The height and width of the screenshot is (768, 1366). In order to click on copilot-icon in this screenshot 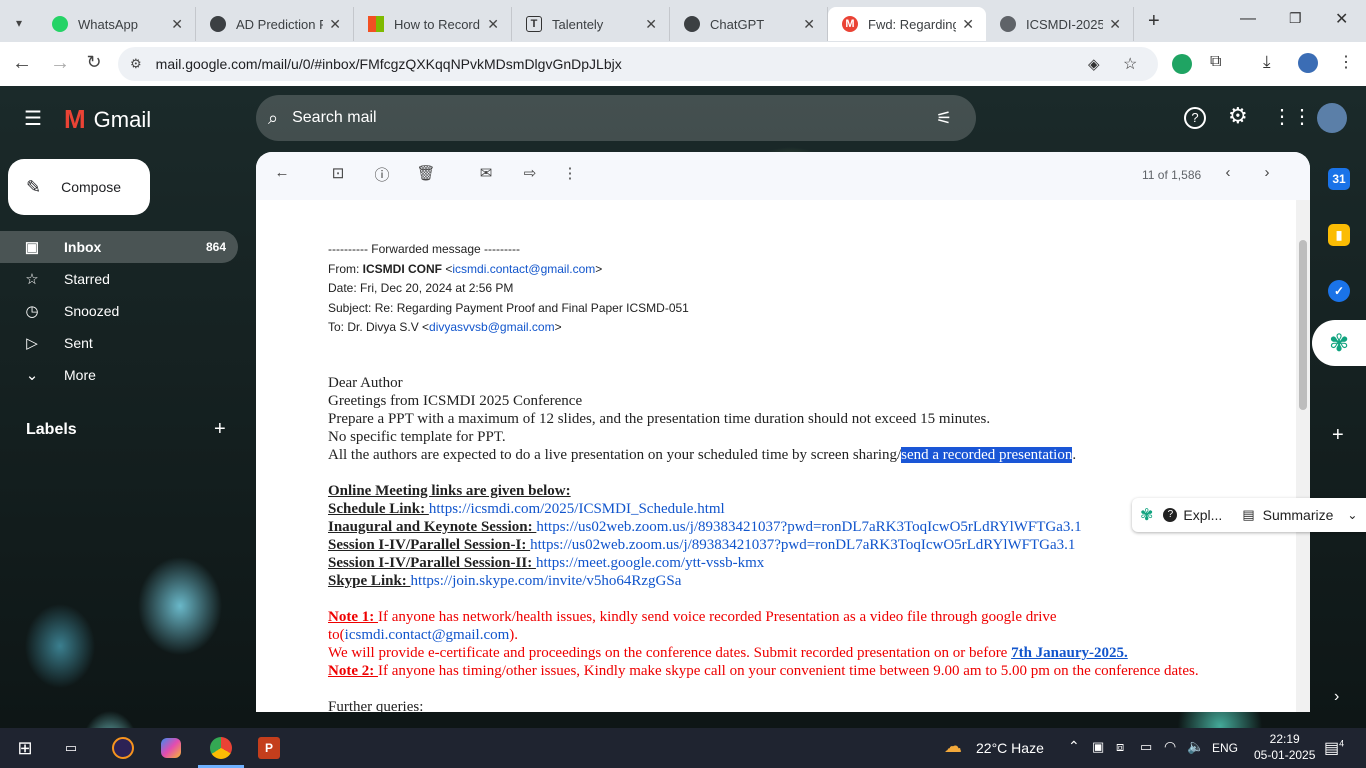, I will do `click(171, 748)`.